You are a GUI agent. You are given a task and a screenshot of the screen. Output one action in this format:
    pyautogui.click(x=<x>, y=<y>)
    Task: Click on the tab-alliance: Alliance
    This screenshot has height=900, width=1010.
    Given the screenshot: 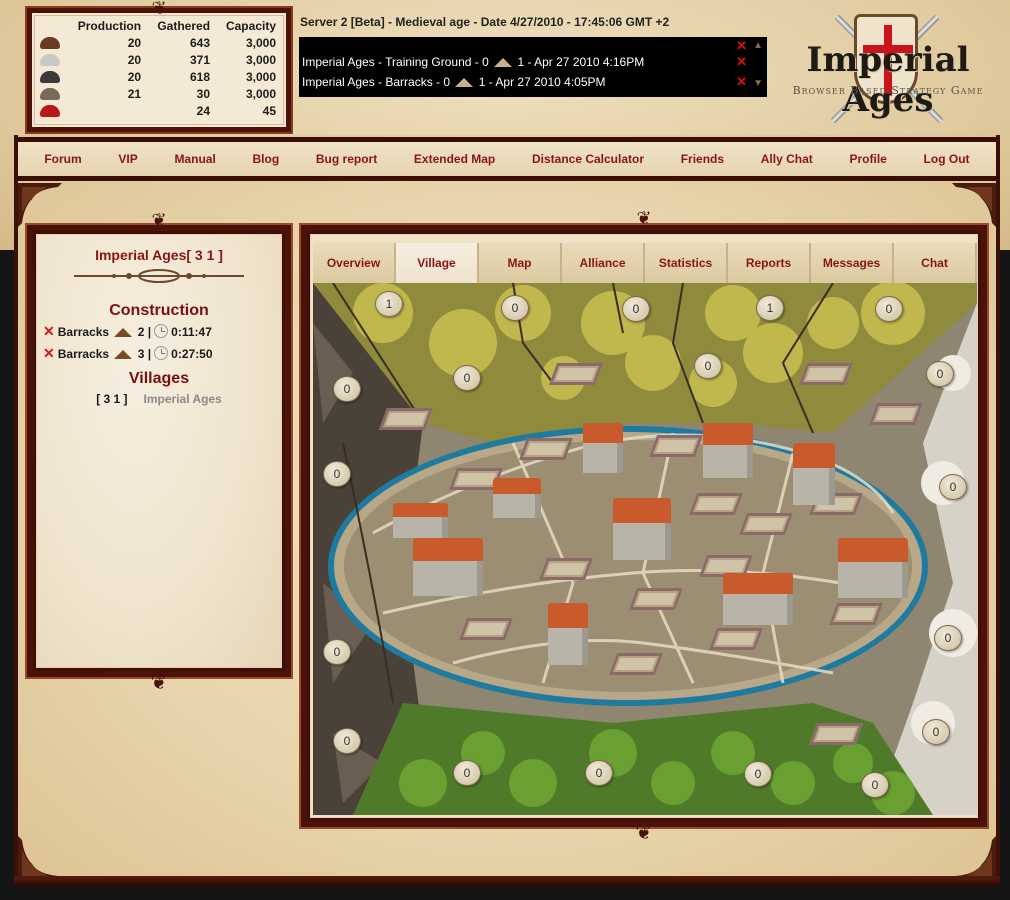 What is the action you would take?
    pyautogui.click(x=603, y=263)
    